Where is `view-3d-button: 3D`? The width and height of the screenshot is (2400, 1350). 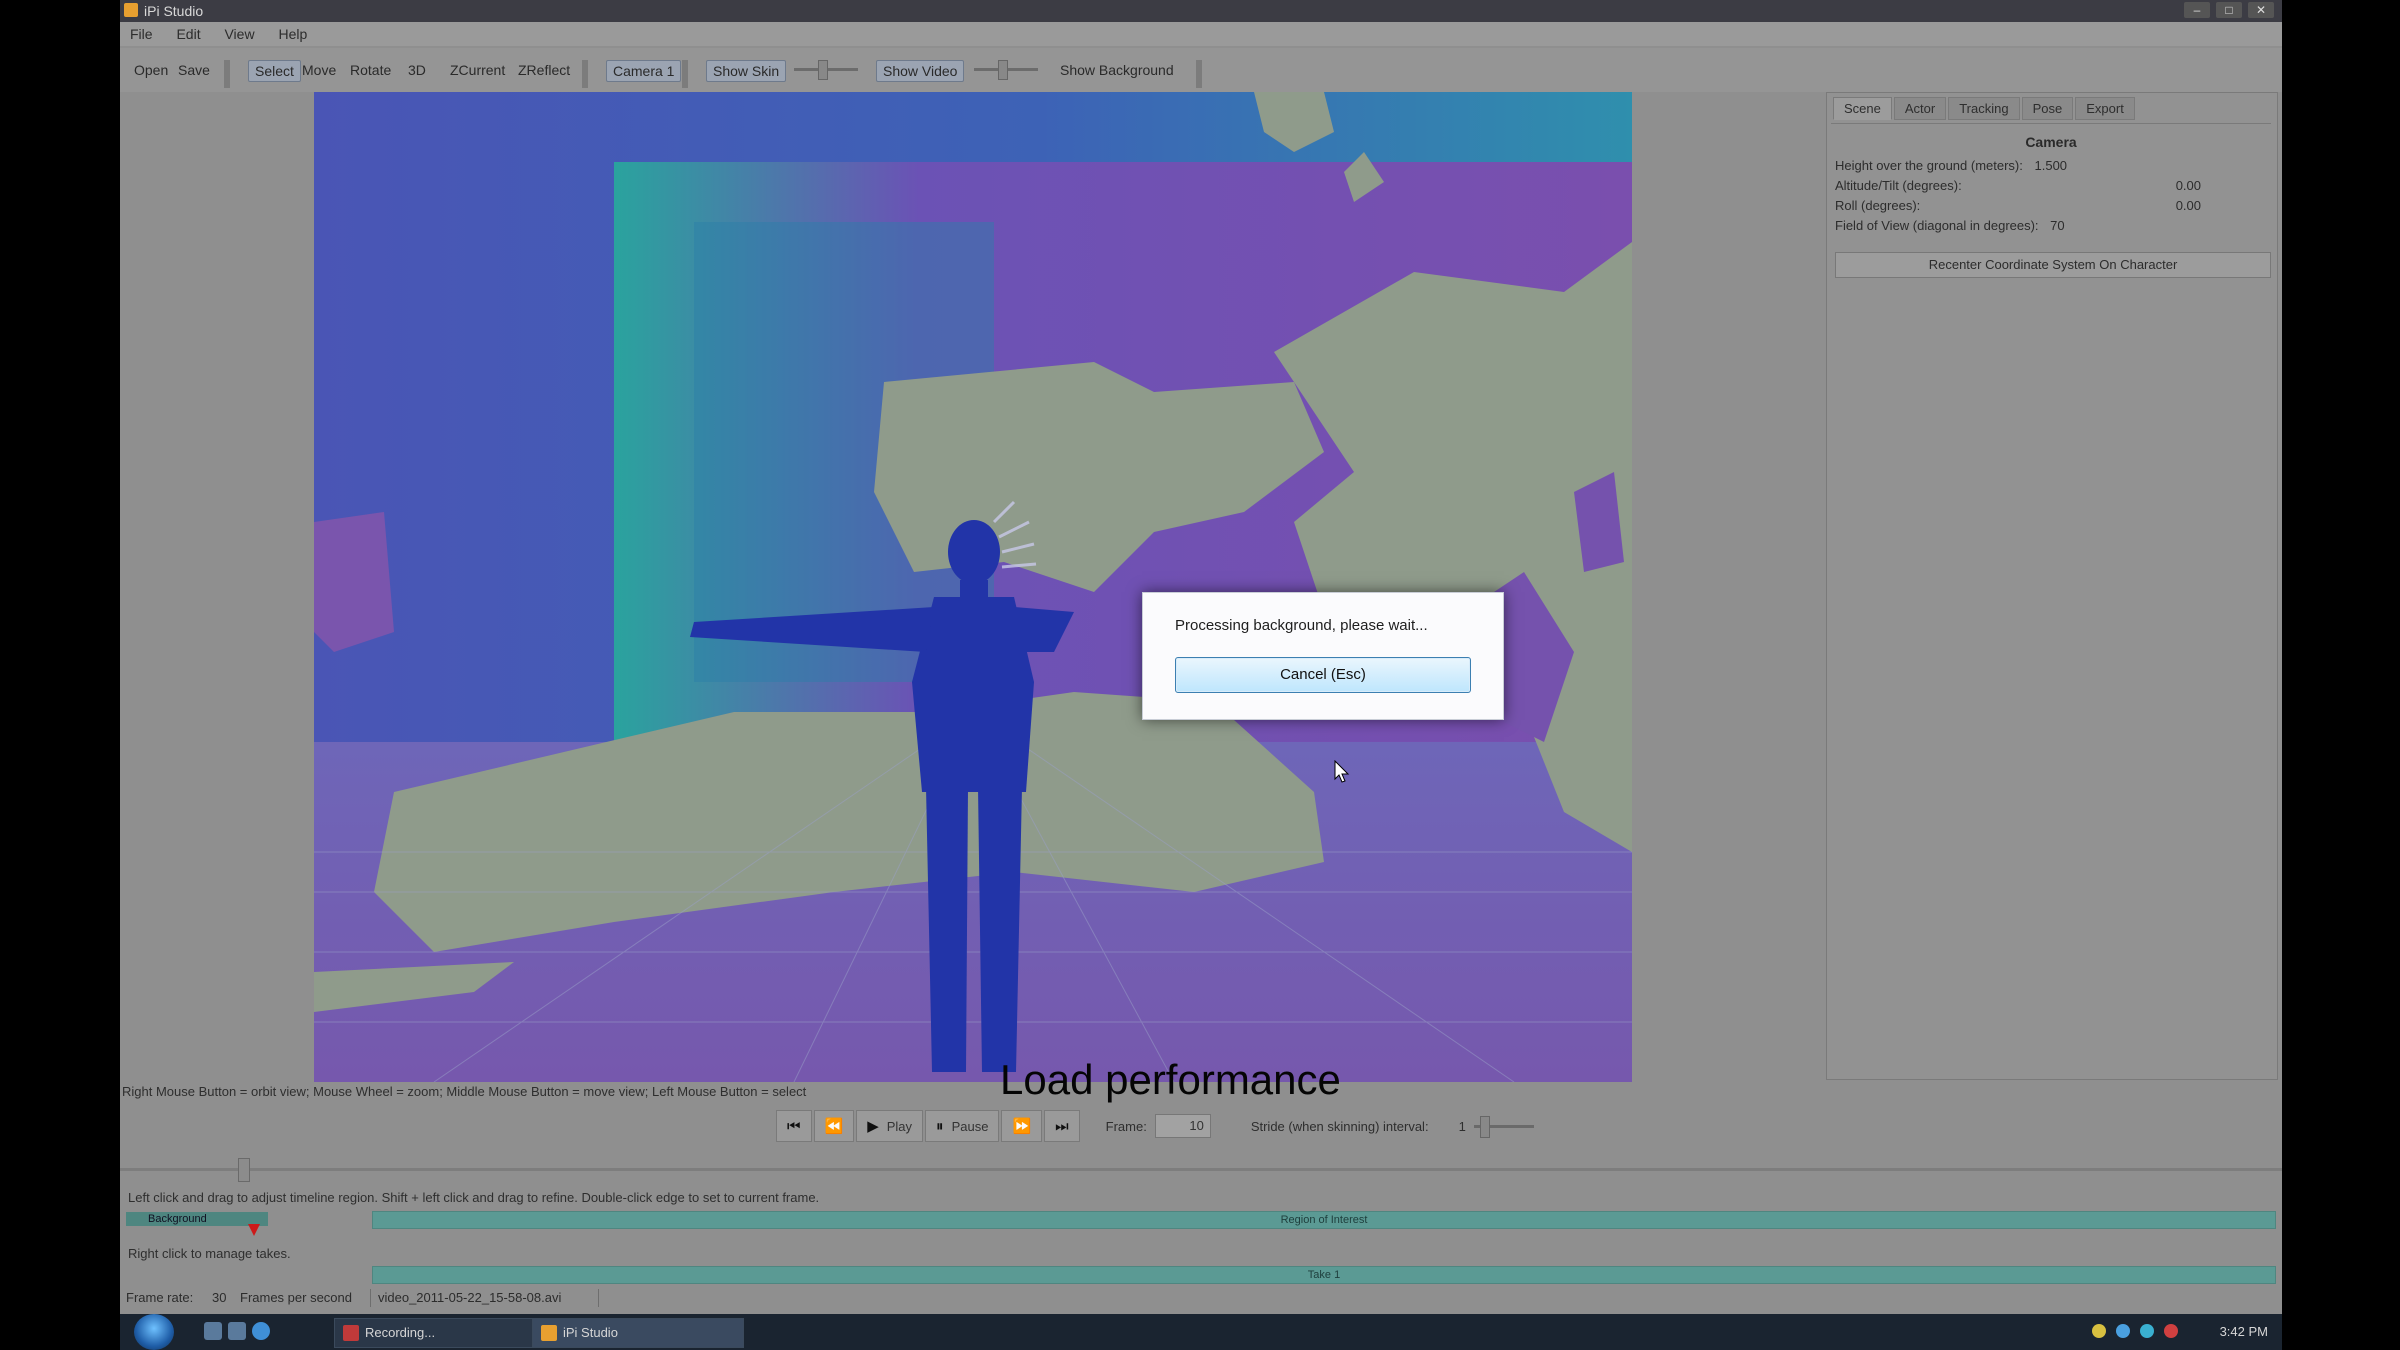 view-3d-button: 3D is located at coordinates (417, 70).